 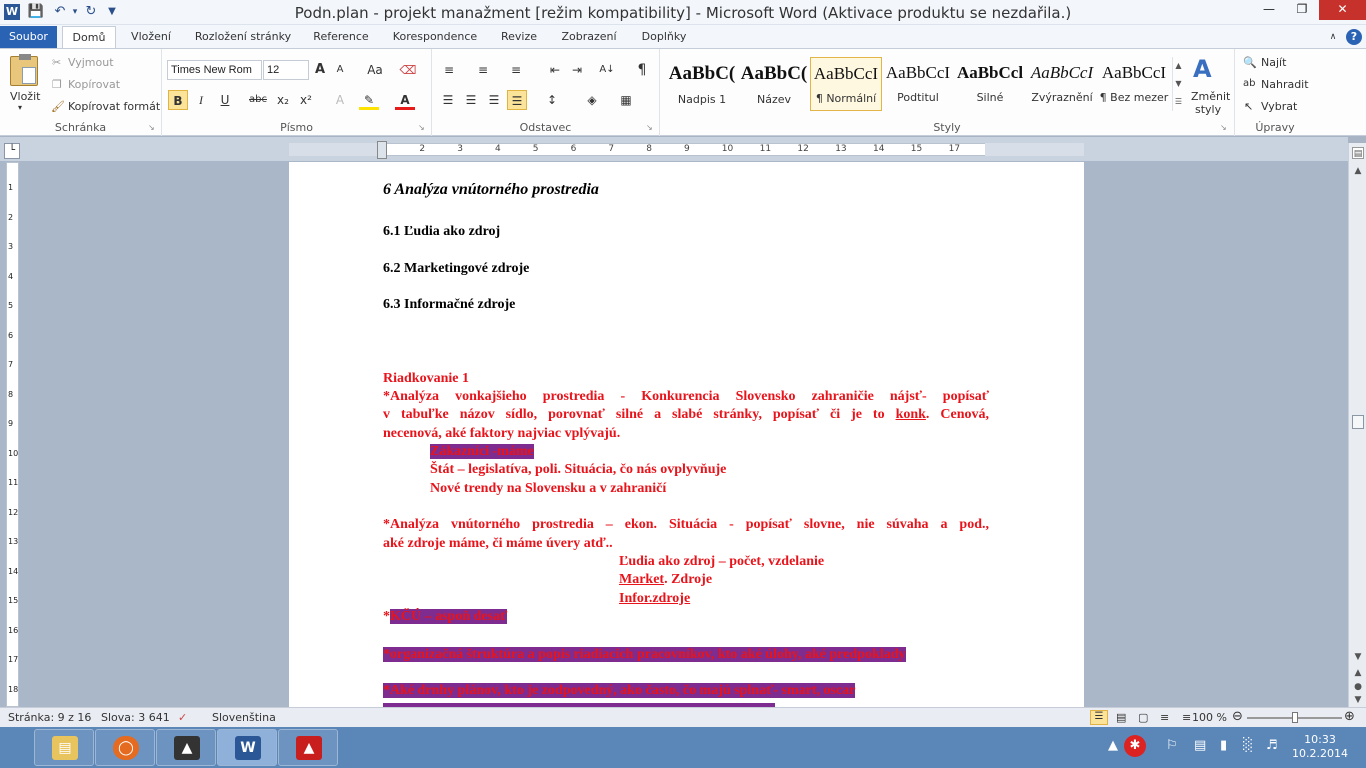 I want to click on language: Slovenština, so click(x=244, y=717).